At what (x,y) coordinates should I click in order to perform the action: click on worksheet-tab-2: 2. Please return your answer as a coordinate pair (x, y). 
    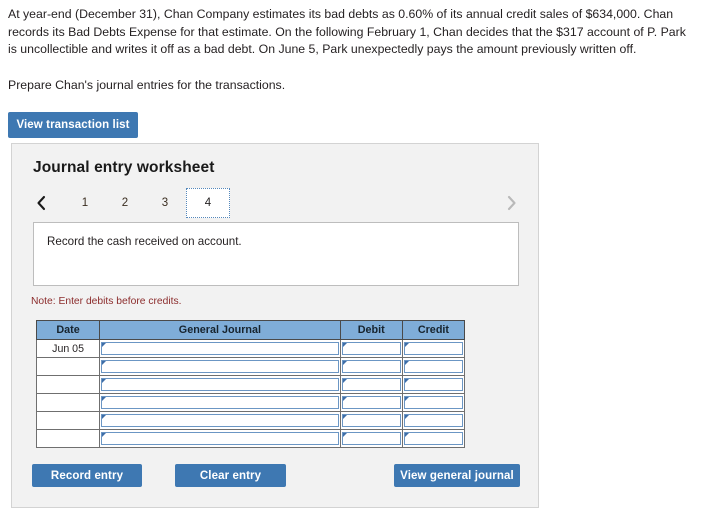
    Looking at the image, I should click on (125, 203).